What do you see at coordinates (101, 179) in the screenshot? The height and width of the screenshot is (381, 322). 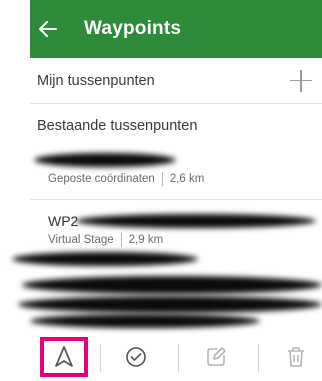 I see `waypoint-type: Geposte coördinaten` at bounding box center [101, 179].